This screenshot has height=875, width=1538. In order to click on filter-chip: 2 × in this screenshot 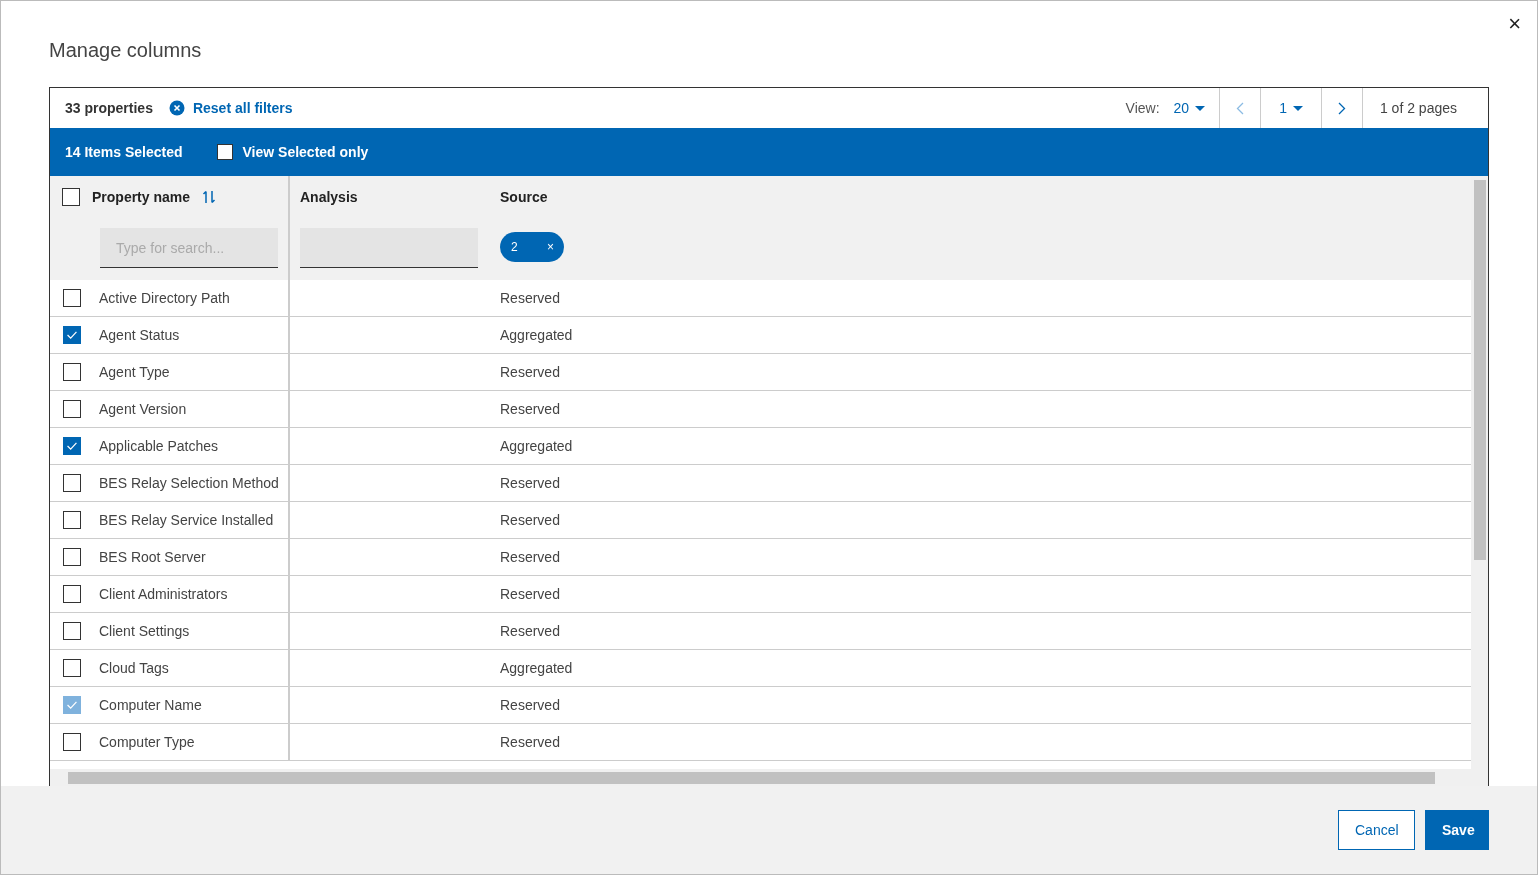, I will do `click(532, 247)`.